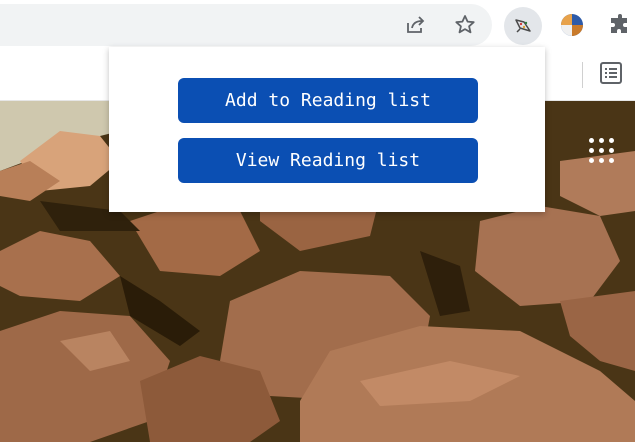  I want to click on add-to-reading-list-button: Add to Reading list, so click(328, 100).